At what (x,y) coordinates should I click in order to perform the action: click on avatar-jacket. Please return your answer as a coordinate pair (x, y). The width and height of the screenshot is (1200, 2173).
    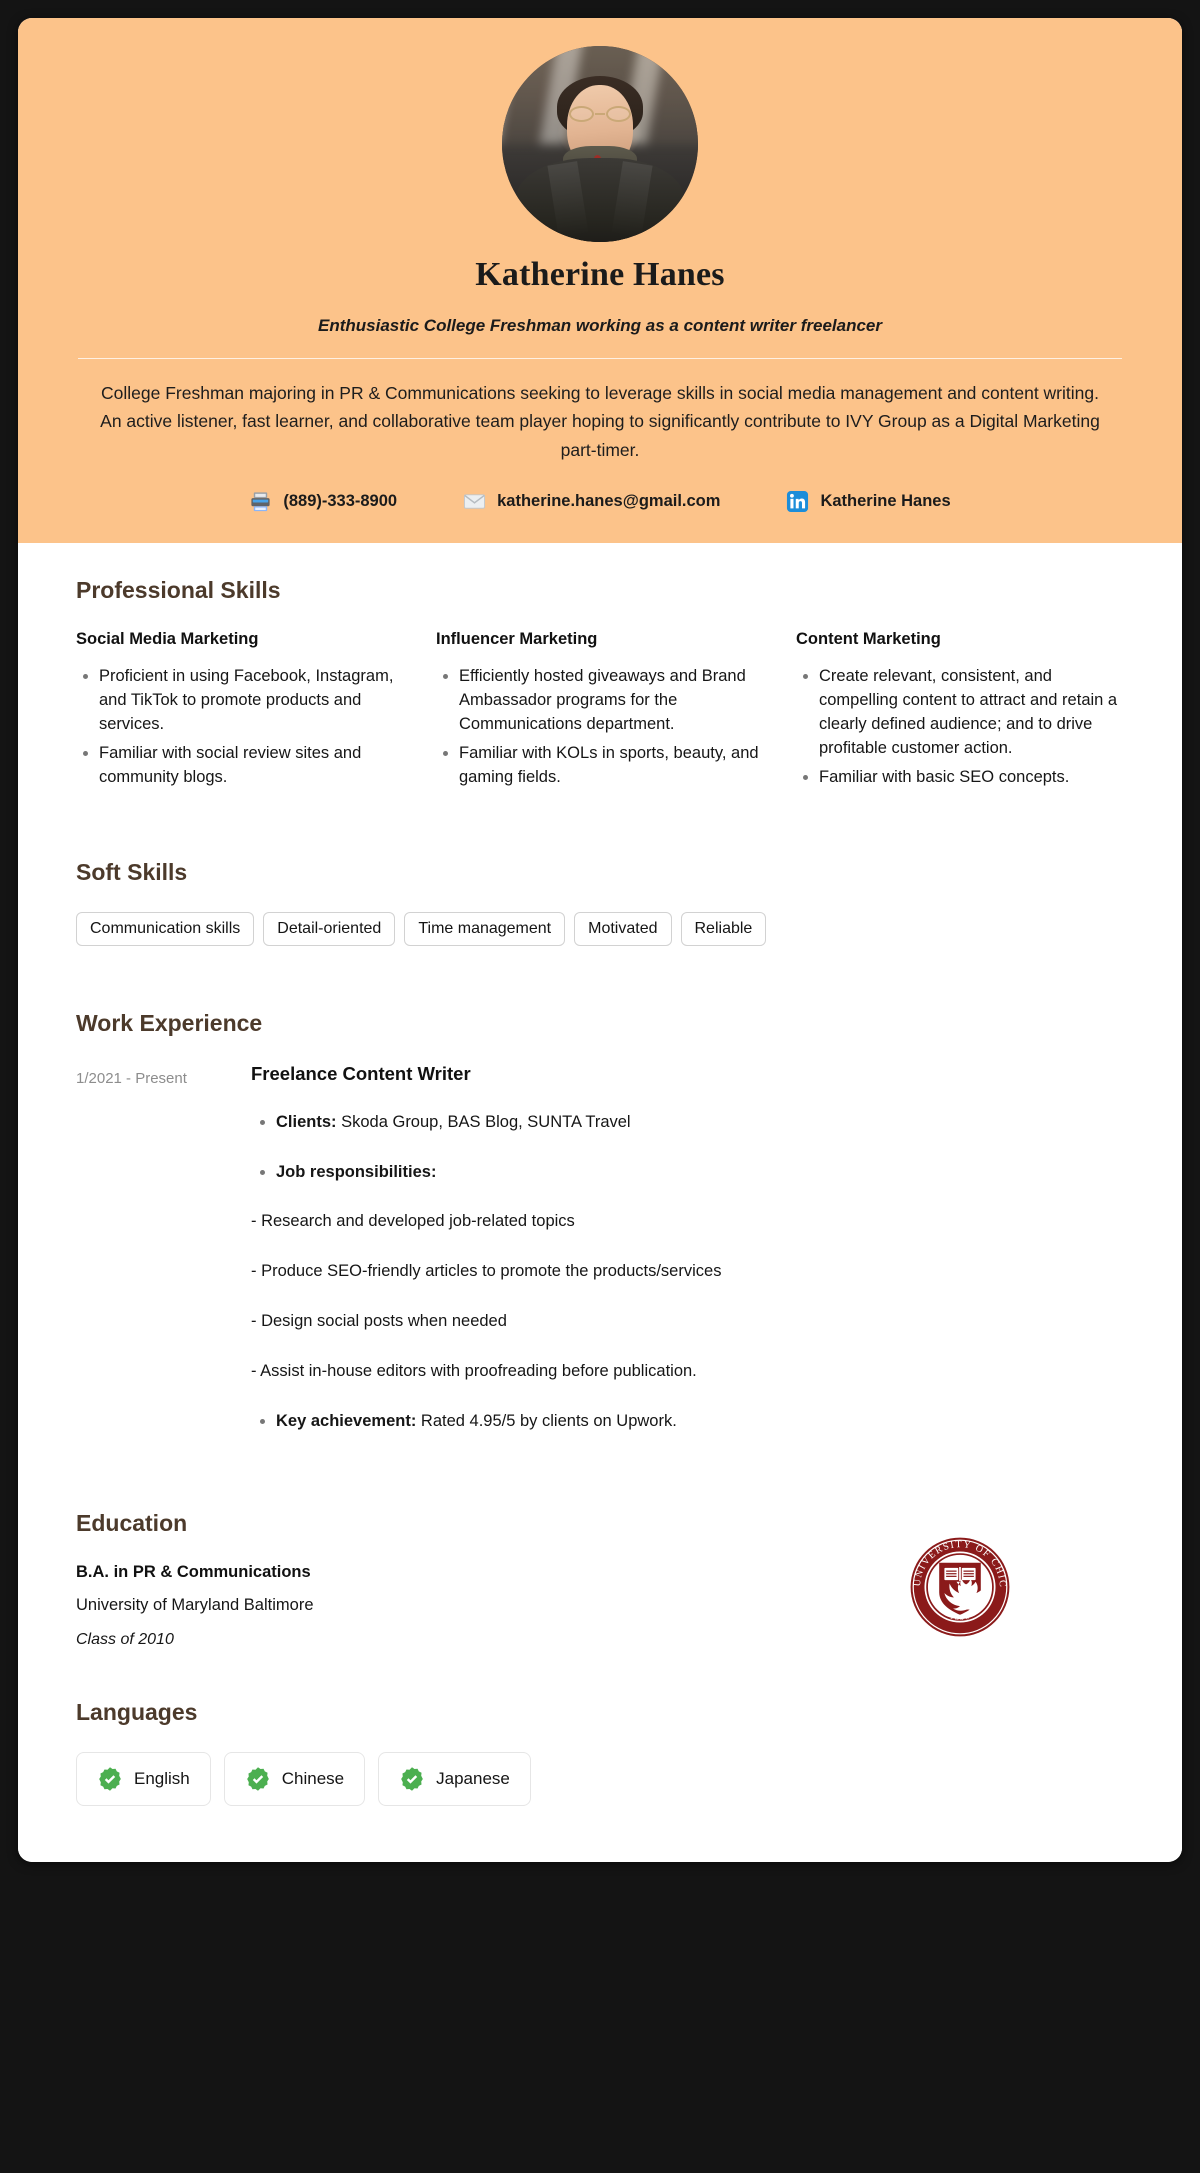
    Looking at the image, I should click on (600, 199).